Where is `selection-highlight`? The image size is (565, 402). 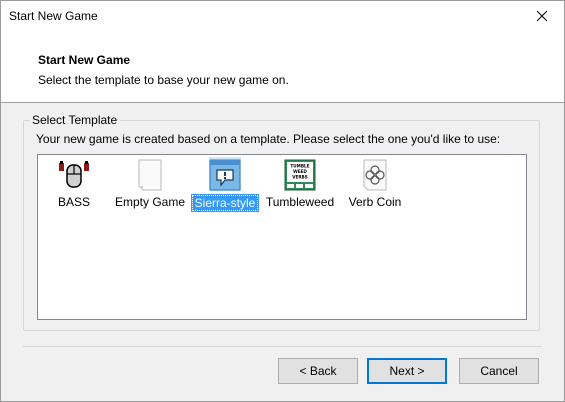
selection-highlight is located at coordinates (225, 174).